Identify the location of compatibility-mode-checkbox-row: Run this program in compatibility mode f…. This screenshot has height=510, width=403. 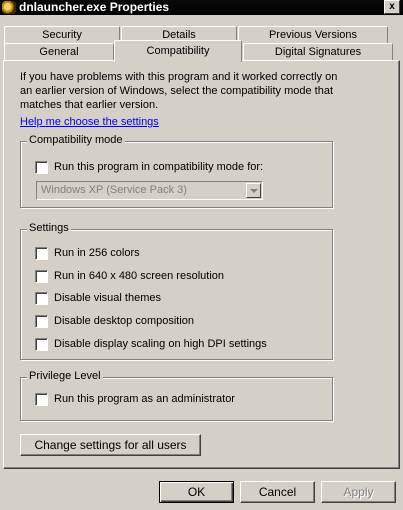
(149, 167).